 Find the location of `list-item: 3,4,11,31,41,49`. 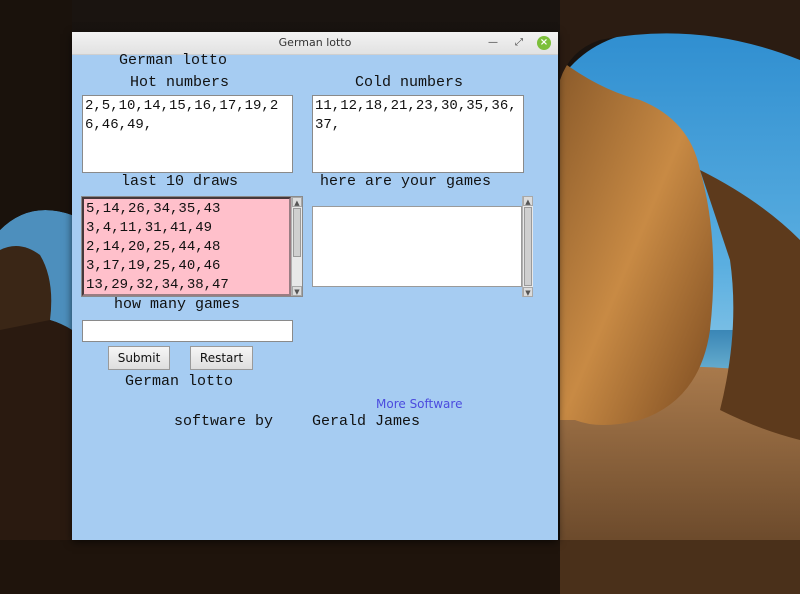

list-item: 3,4,11,31,41,49 is located at coordinates (186, 228).